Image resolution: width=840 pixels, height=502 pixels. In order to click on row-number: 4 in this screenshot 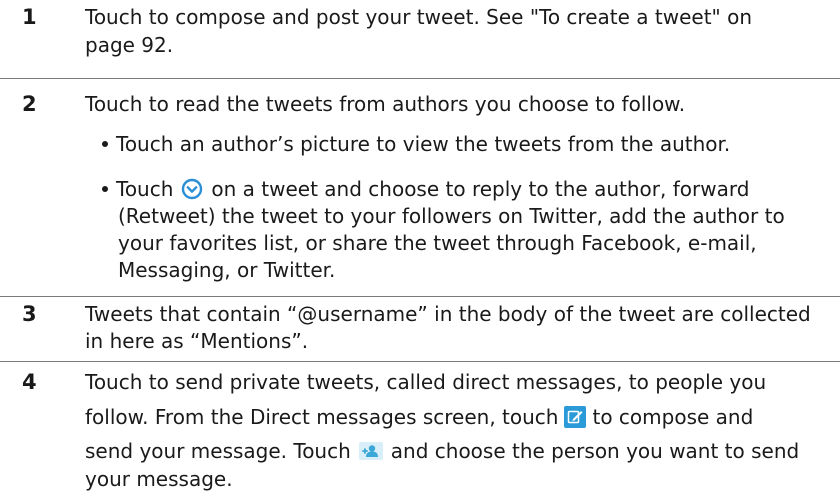, I will do `click(29, 382)`.